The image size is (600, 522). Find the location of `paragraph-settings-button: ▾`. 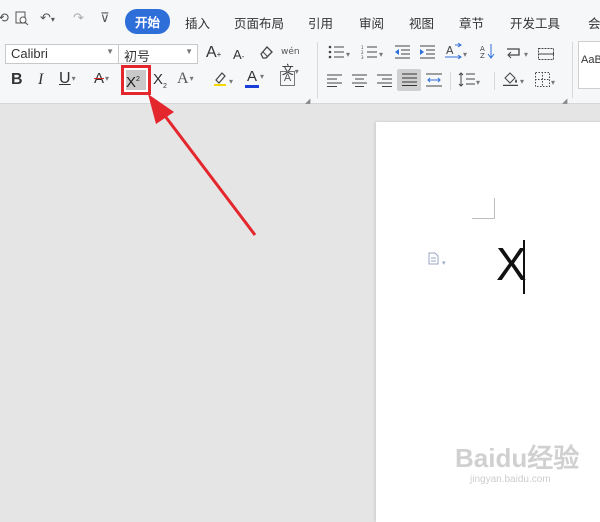

paragraph-settings-button: ▾ is located at coordinates (437, 260).